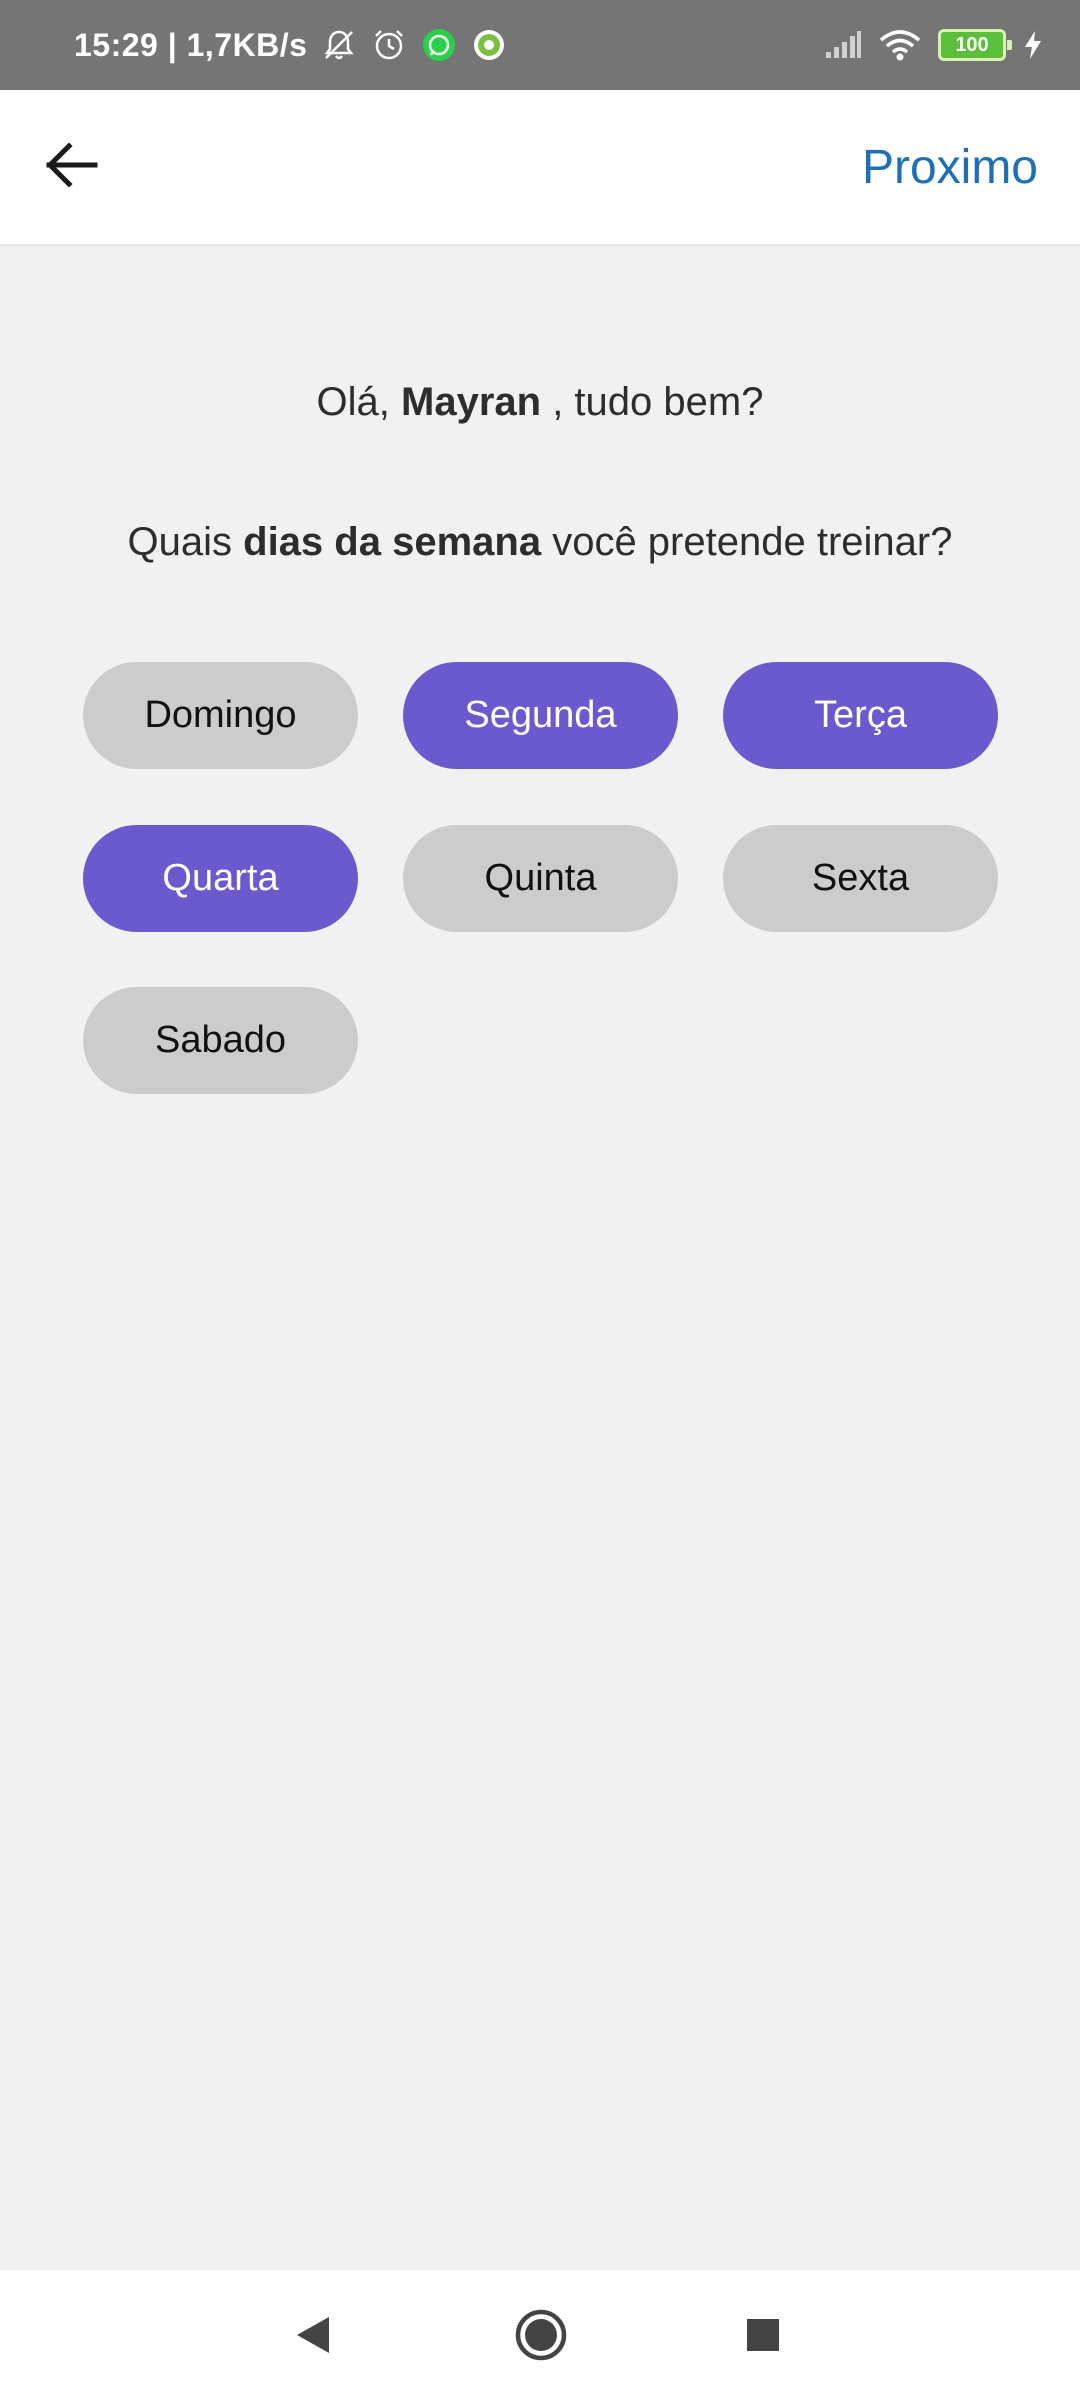  What do you see at coordinates (860, 715) in the screenshot?
I see `day-chip-terca: Terça` at bounding box center [860, 715].